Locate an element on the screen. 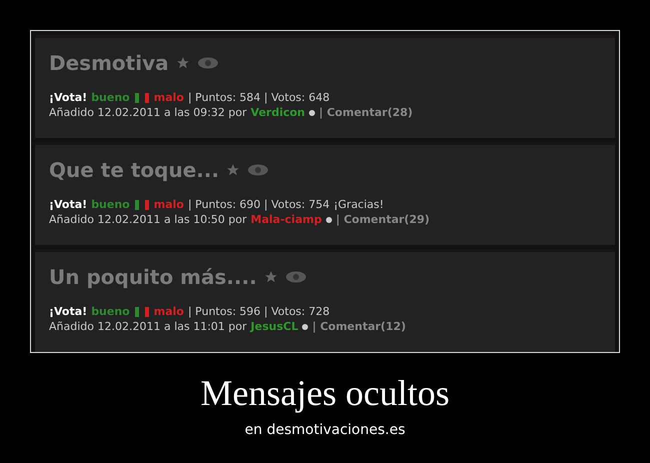  author-link: Verdicon is located at coordinates (278, 112).